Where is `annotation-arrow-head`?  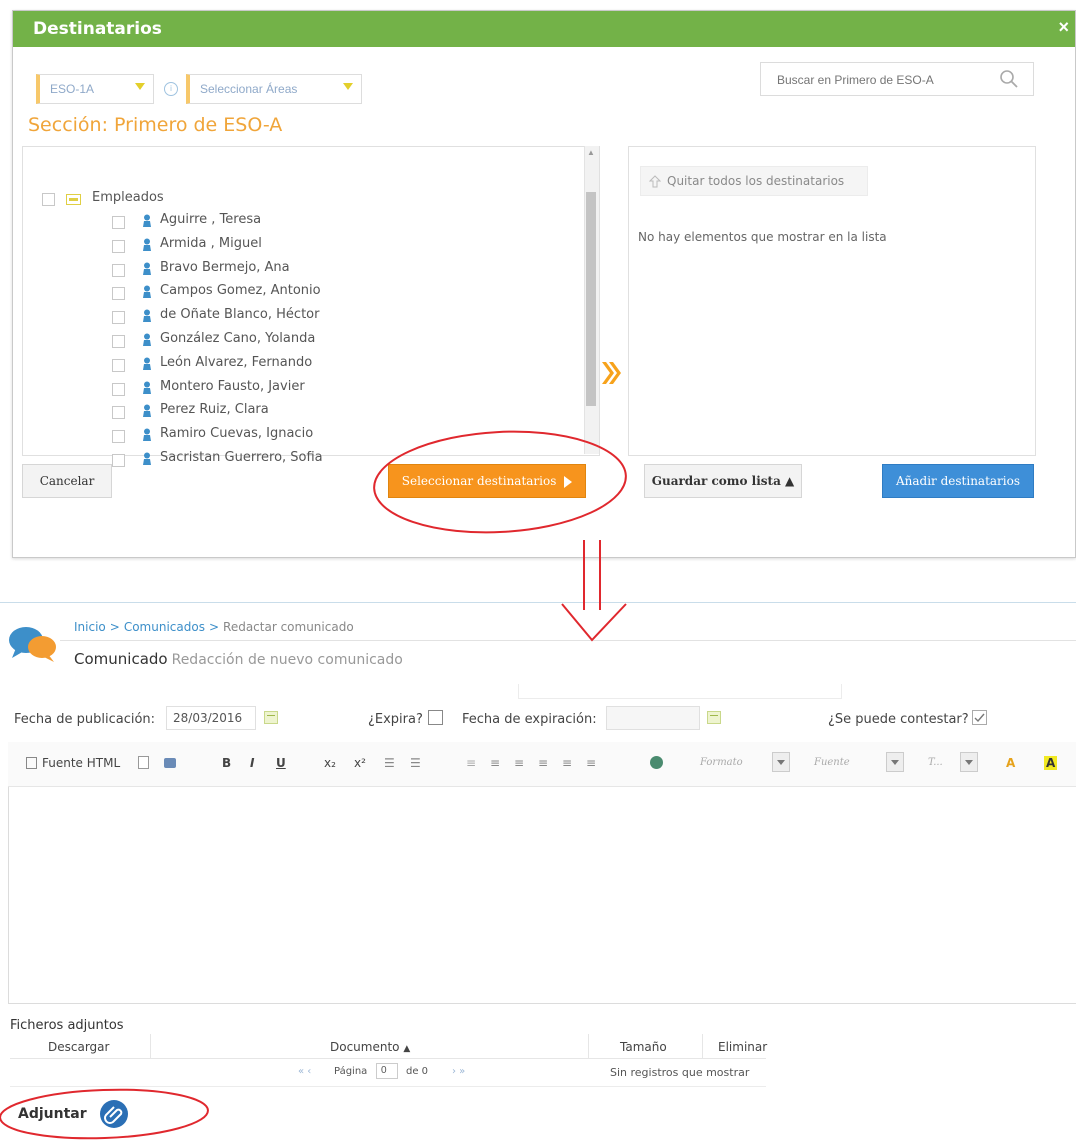
annotation-arrow-head is located at coordinates (594, 622).